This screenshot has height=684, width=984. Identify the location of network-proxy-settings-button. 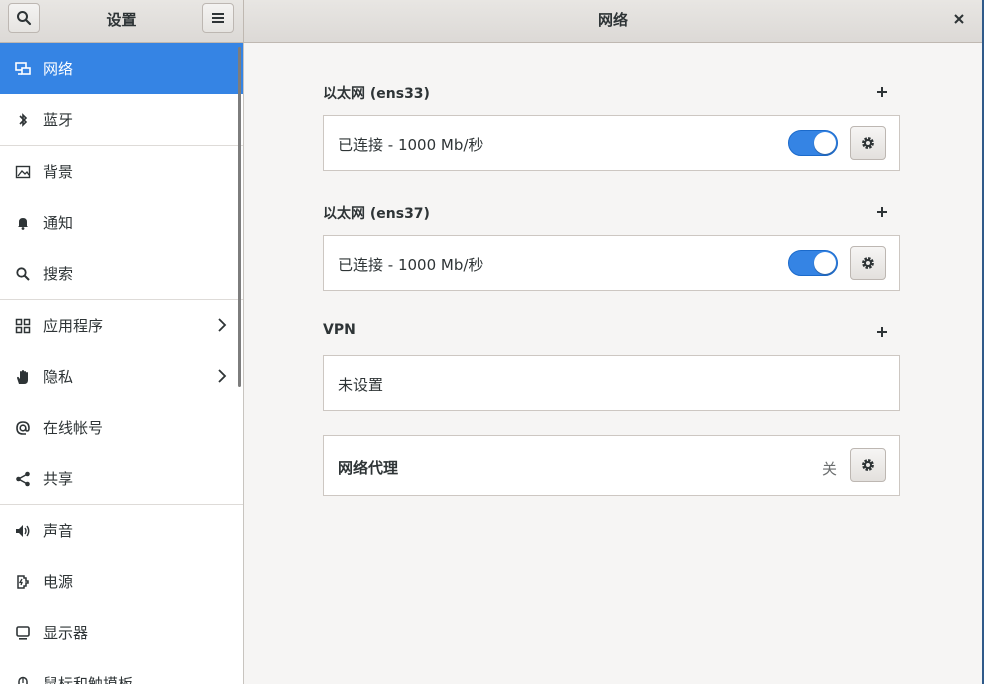
(868, 465).